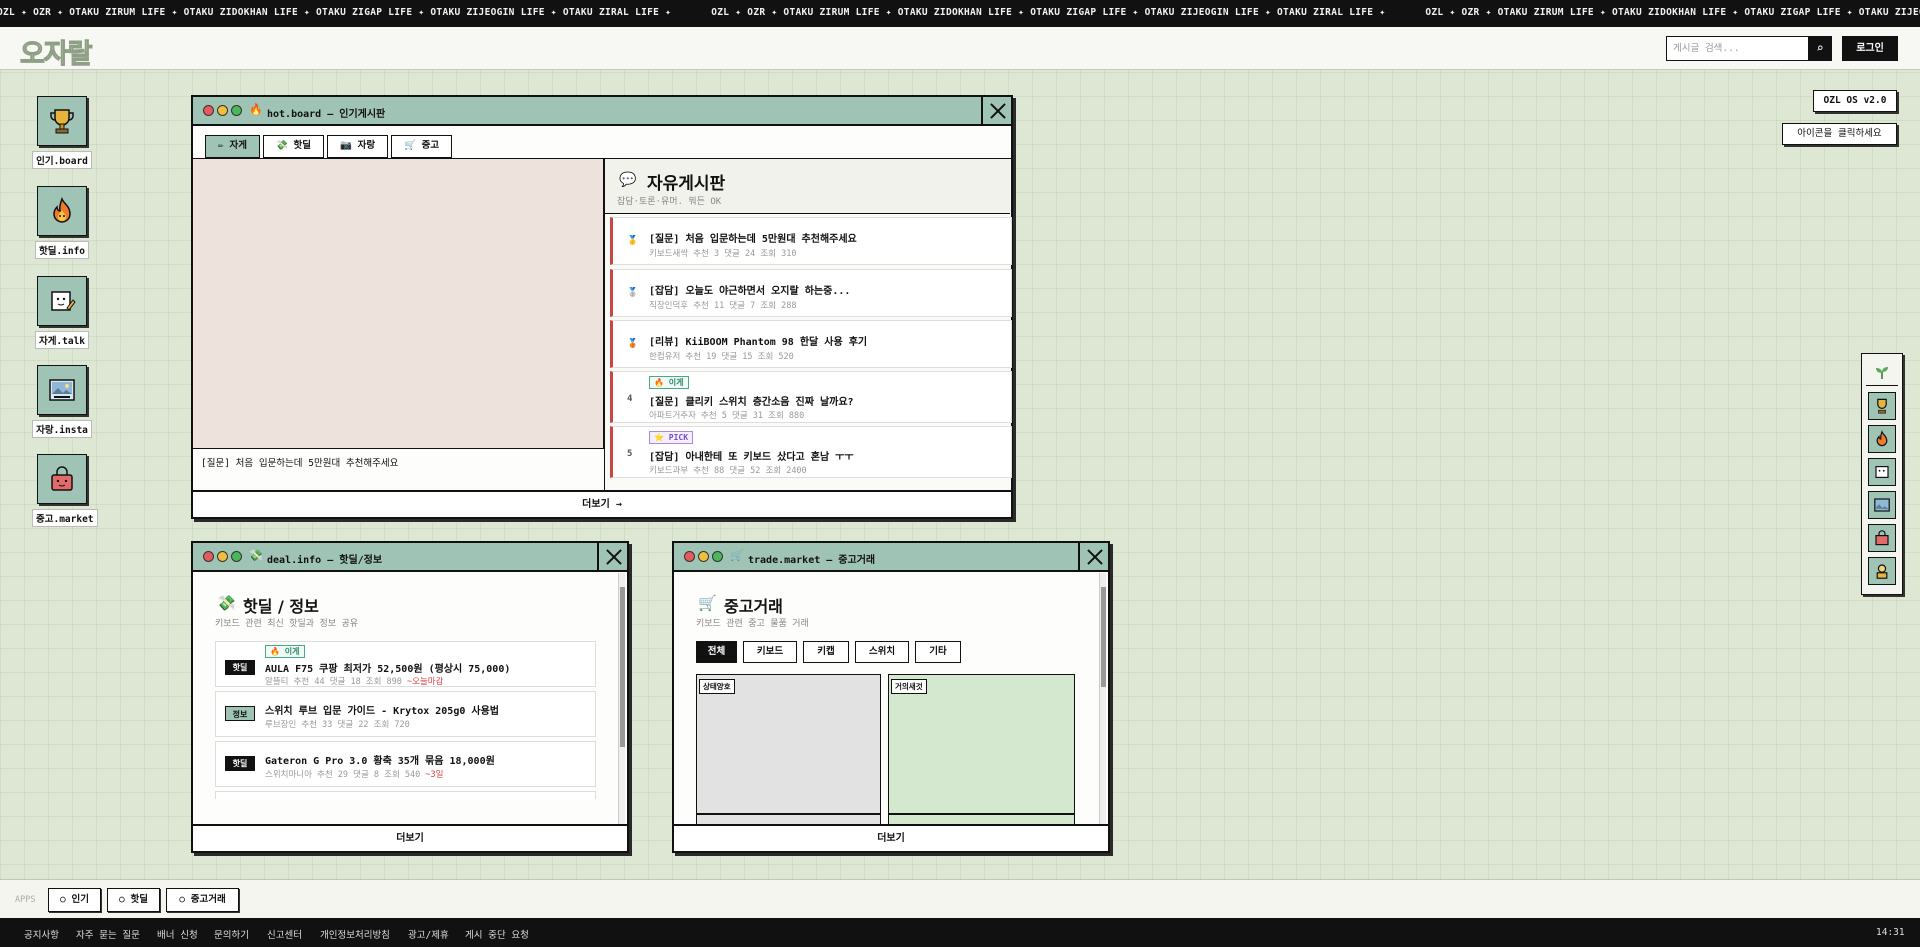  I want to click on footer-link-banner: 배너 신청, so click(177, 934).